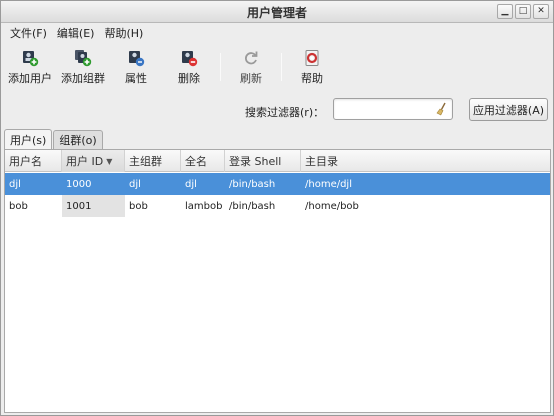 The image size is (554, 416). I want to click on column-header-home-dir: 主目录, so click(425, 161).